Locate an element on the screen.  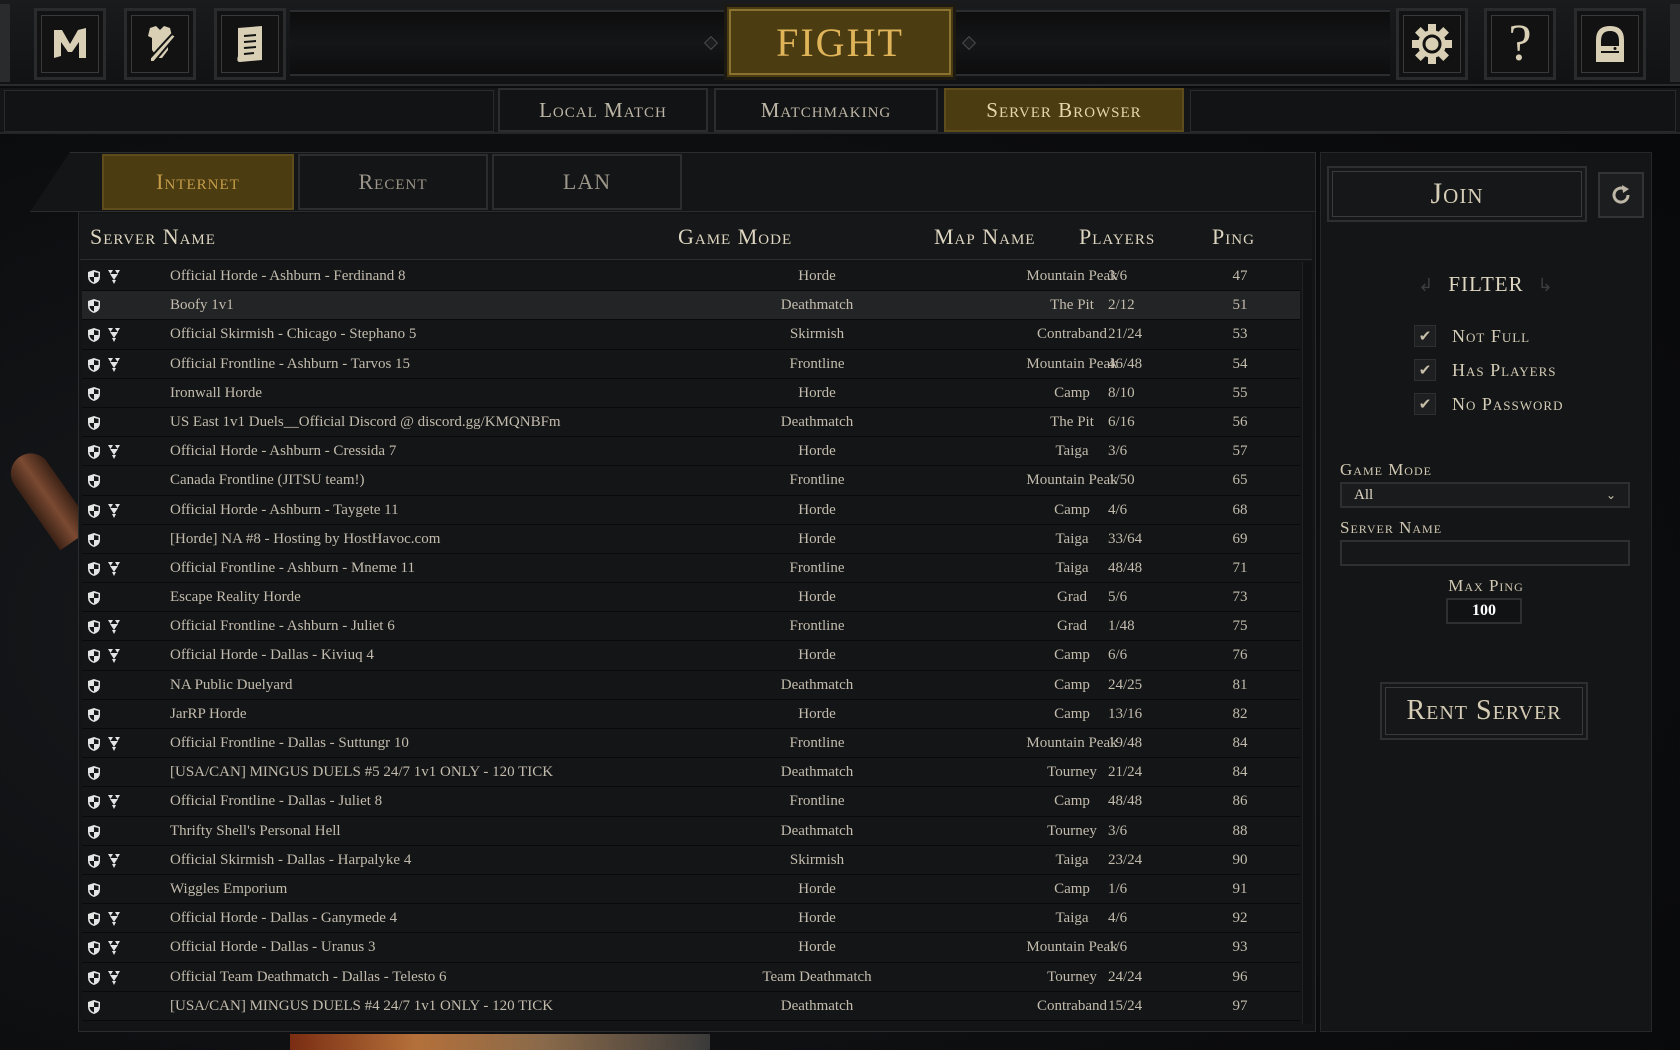
column-header-server-name: Server Name is located at coordinates (153, 237).